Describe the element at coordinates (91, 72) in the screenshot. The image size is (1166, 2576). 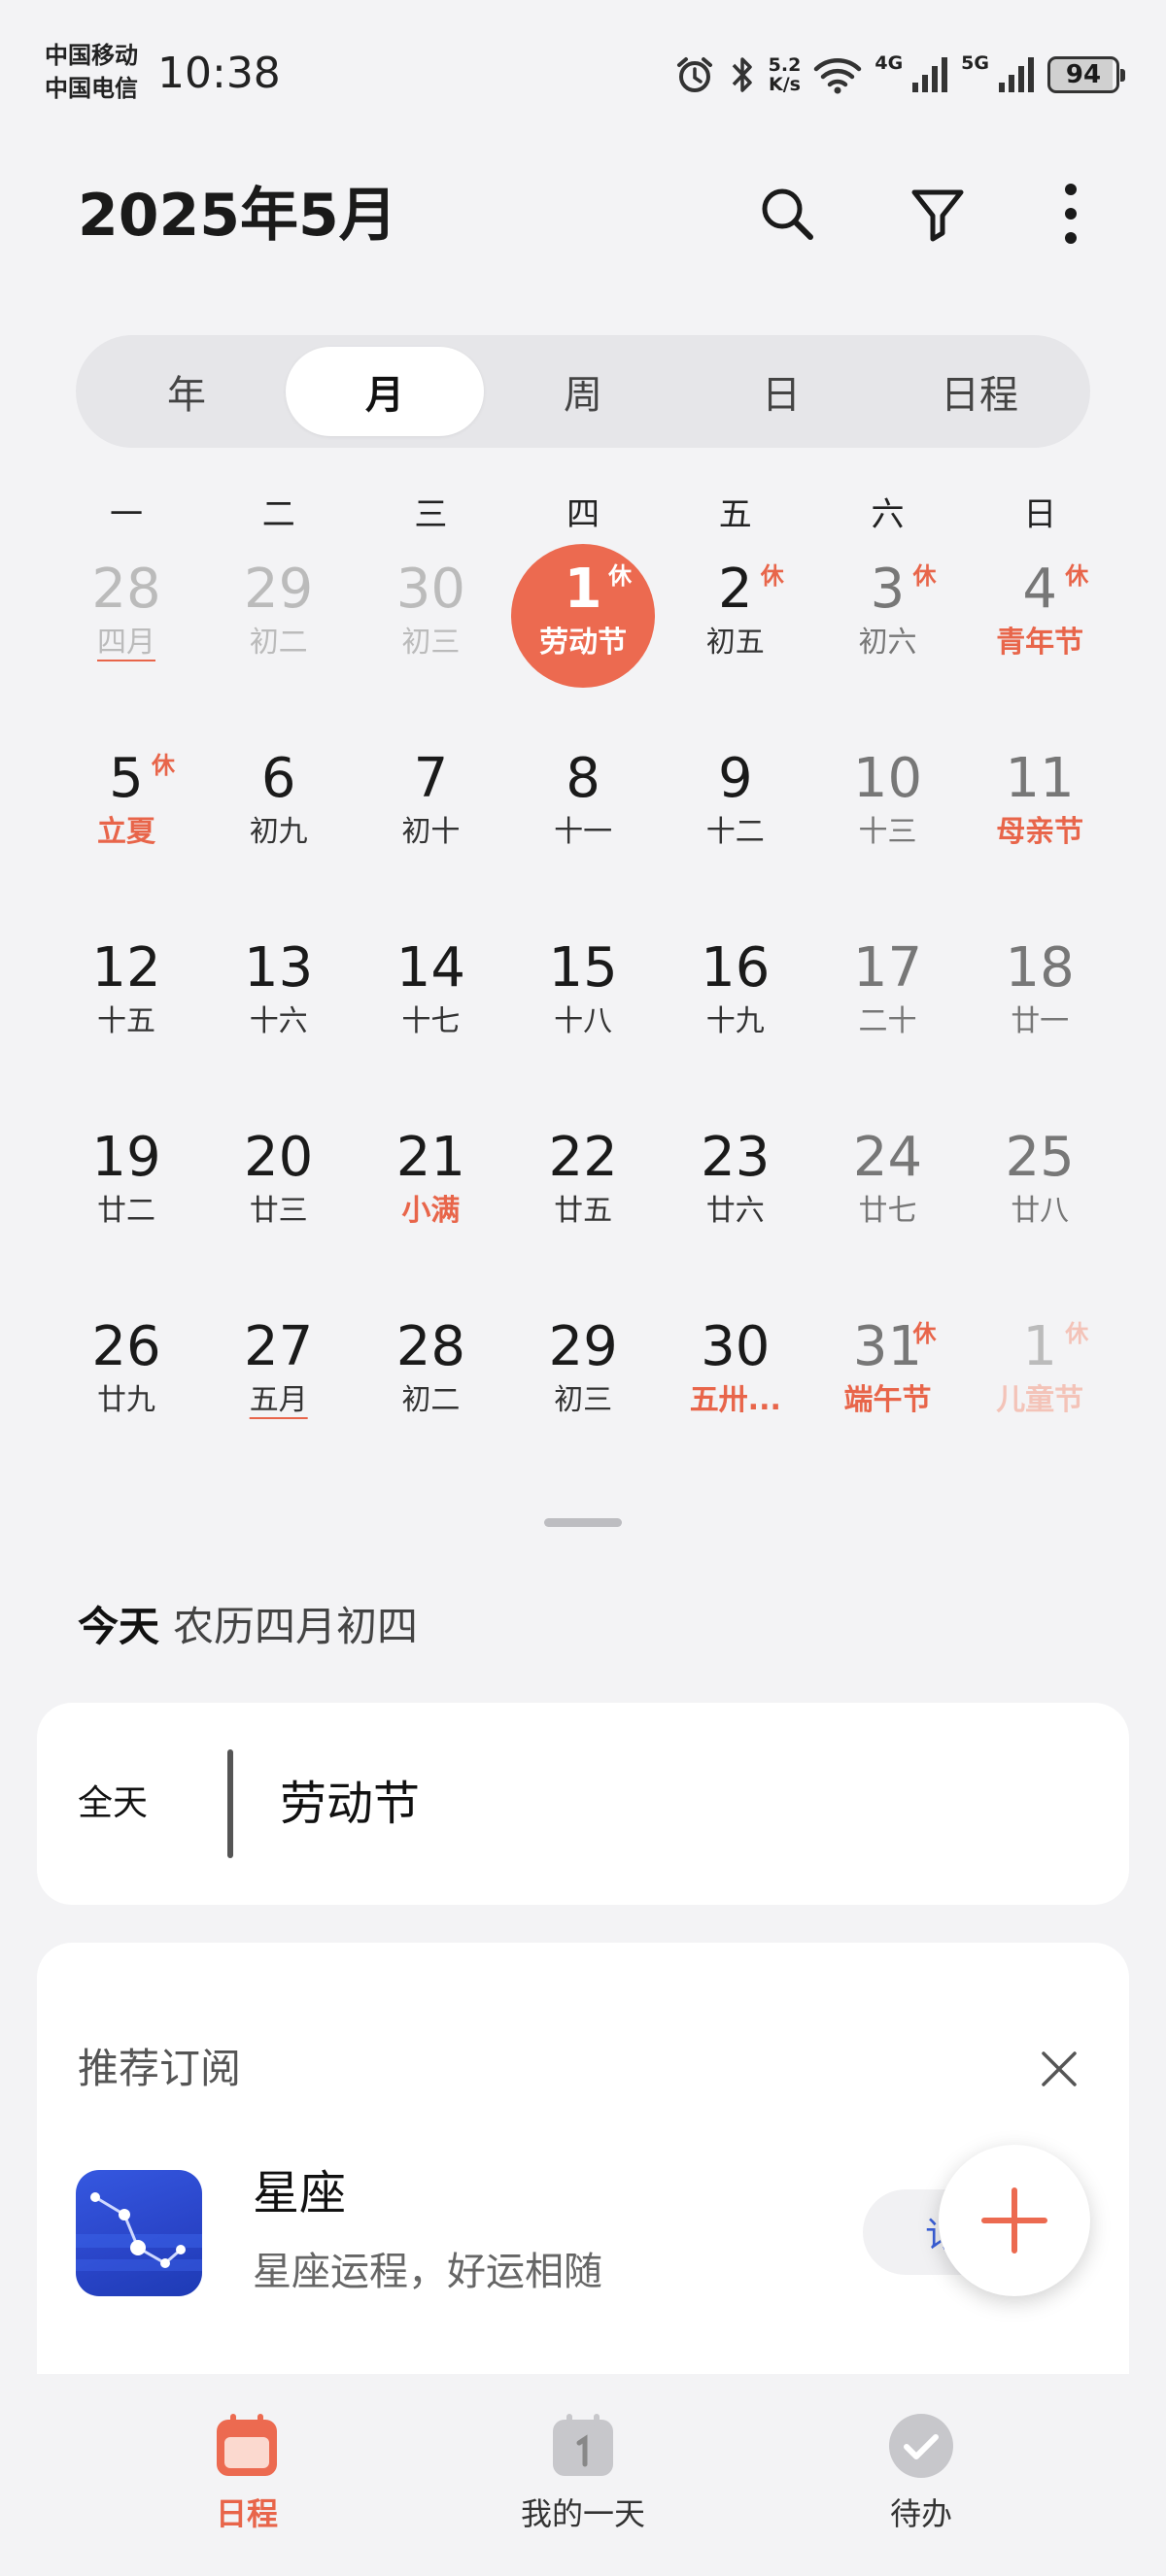
I see `carrier-names: 中国移动 中国电信` at that location.